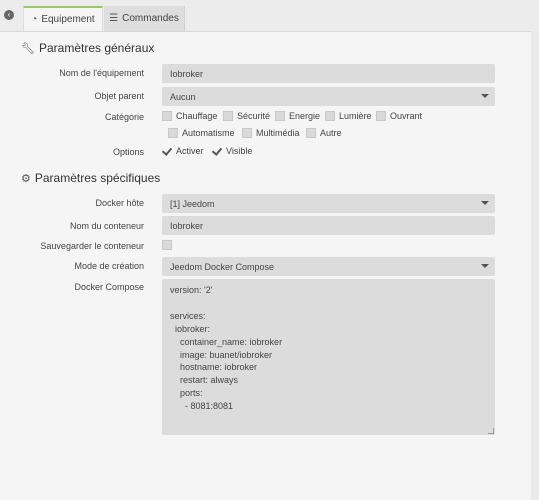 The image size is (539, 500). What do you see at coordinates (232, 151) in the screenshot?
I see `option-visible: Visible` at bounding box center [232, 151].